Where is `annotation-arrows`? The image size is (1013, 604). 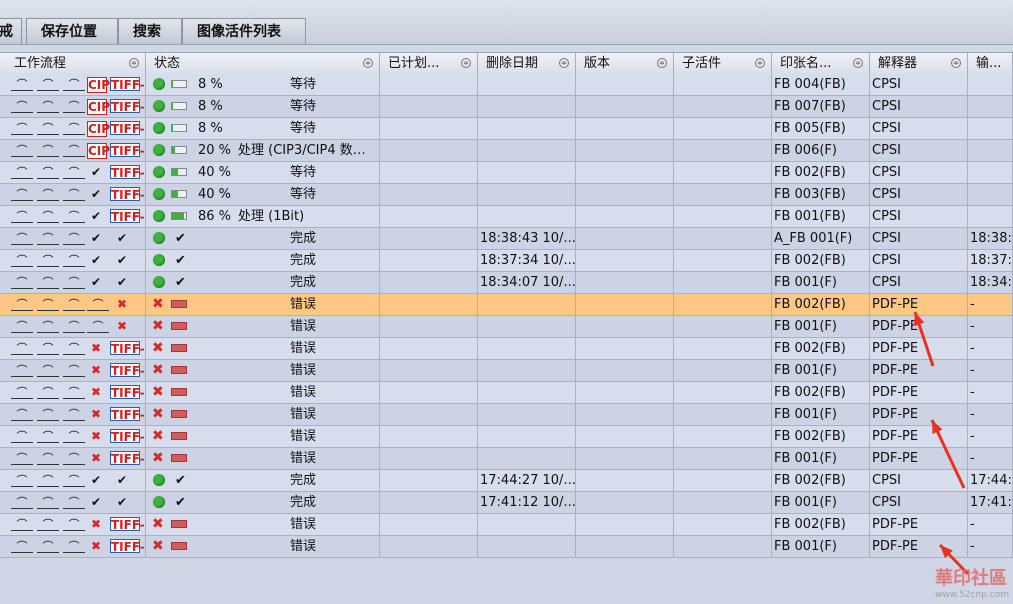
annotation-arrows is located at coordinates (941, 443).